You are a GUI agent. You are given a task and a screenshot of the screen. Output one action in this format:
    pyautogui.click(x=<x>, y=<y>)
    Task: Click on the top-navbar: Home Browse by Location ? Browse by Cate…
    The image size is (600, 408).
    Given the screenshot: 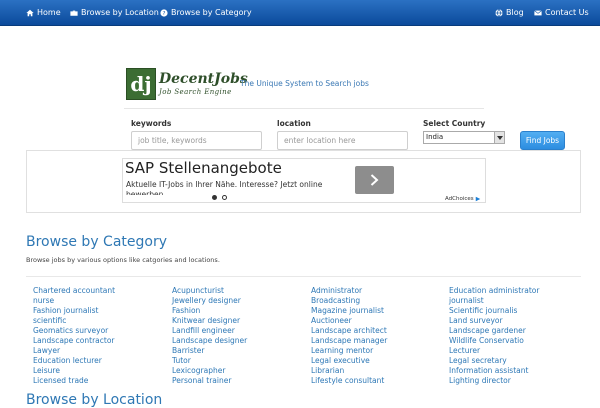 What is the action you would take?
    pyautogui.click(x=300, y=13)
    